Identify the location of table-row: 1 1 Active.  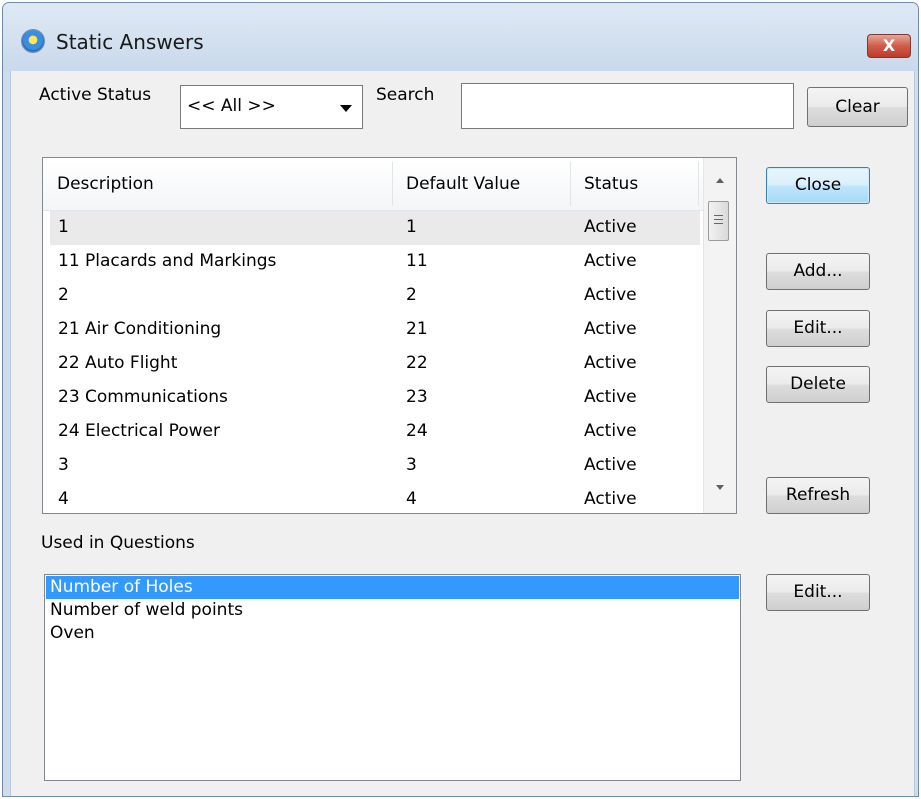
(375, 228).